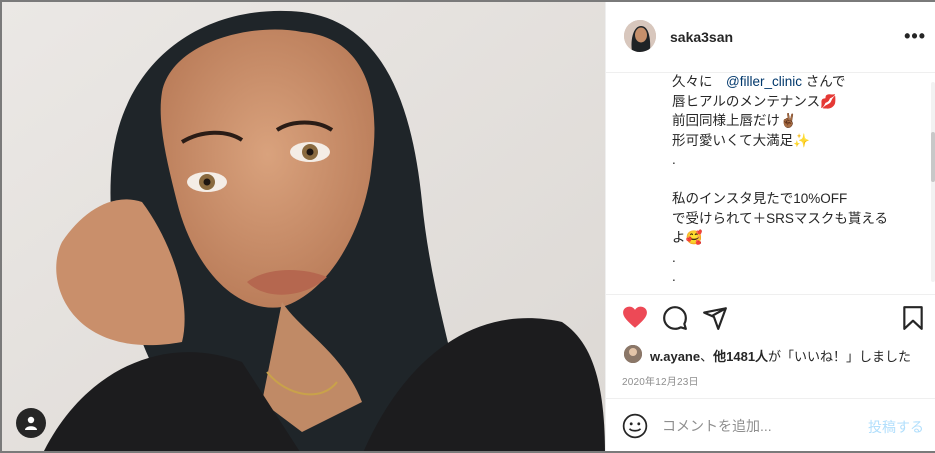  I want to click on emoji-icon, so click(635, 426).